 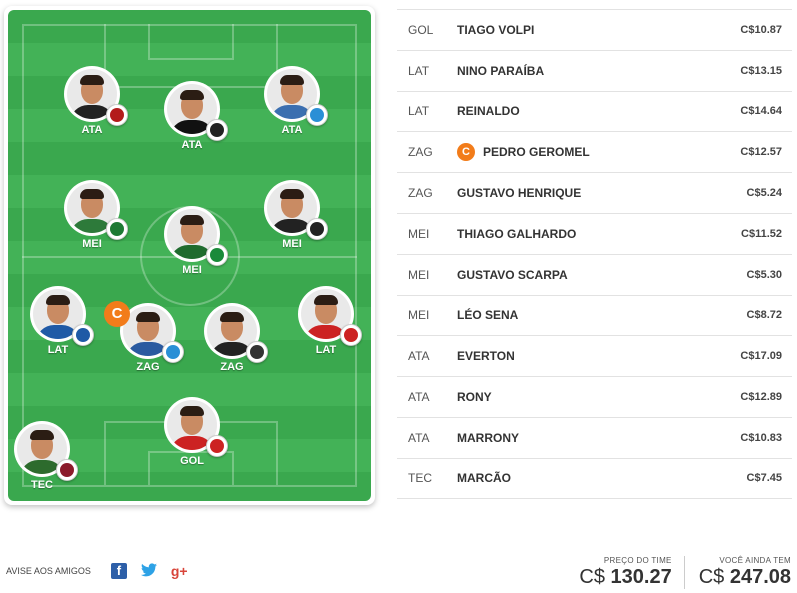 What do you see at coordinates (761, 111) in the screenshot?
I see `row-price: C$14.64` at bounding box center [761, 111].